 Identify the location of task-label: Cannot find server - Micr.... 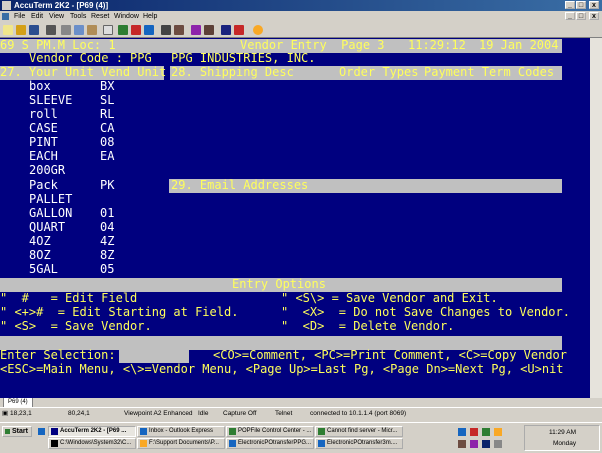
(362, 431).